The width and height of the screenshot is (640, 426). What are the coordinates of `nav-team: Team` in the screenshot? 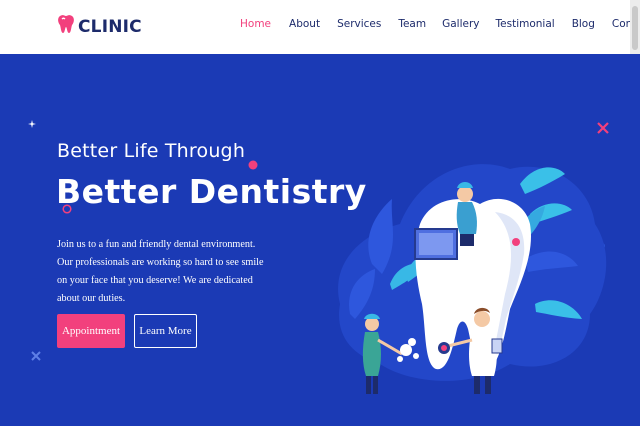 It's located at (412, 24).